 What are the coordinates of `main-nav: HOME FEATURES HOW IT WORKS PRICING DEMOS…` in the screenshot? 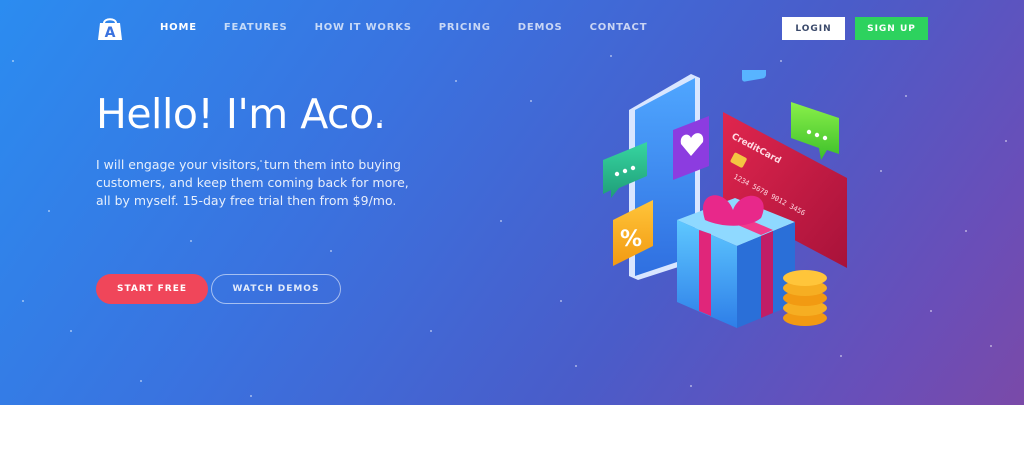 It's located at (417, 27).